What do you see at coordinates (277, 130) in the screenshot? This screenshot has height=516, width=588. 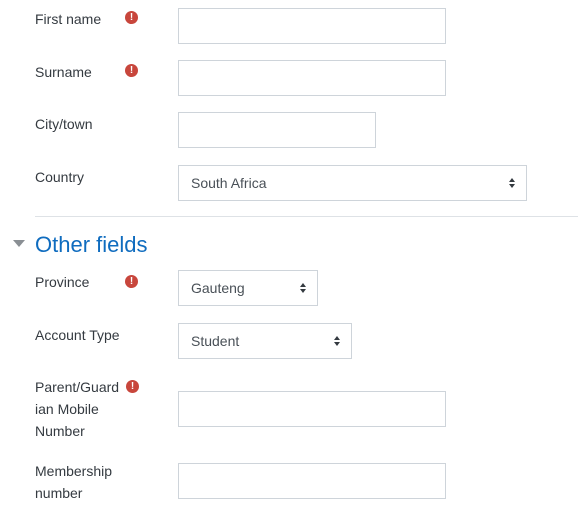 I see `city-input` at bounding box center [277, 130].